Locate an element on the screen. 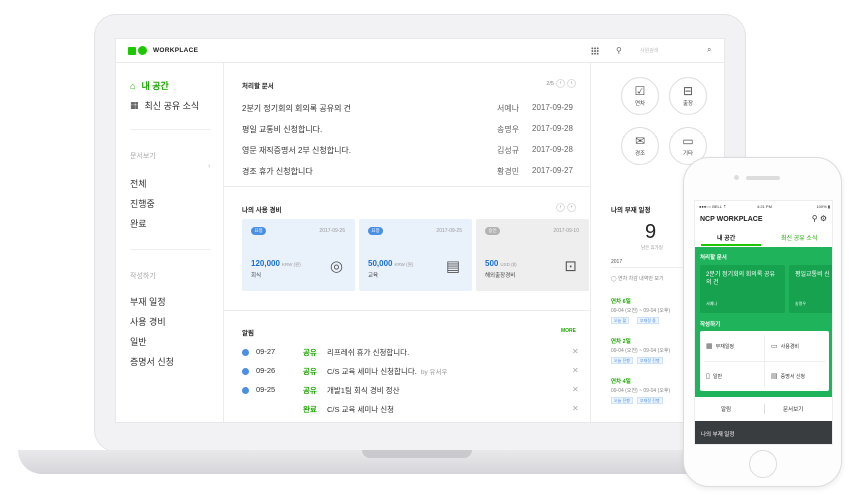 This screenshot has width=862, height=501. mobile-tabs: 내 공간 최신 공유 소식 is located at coordinates (763, 238).